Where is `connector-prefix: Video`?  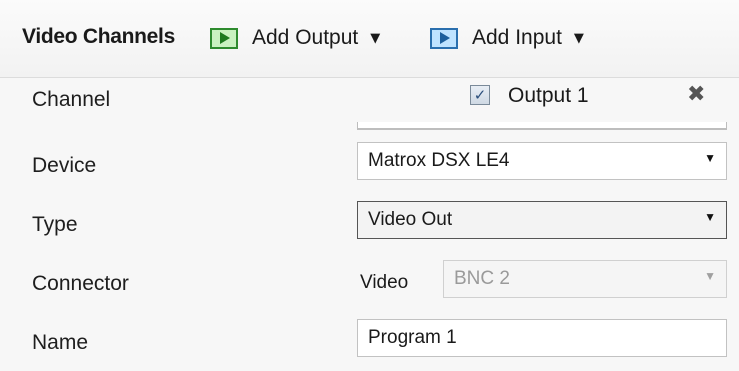
connector-prefix: Video is located at coordinates (384, 282).